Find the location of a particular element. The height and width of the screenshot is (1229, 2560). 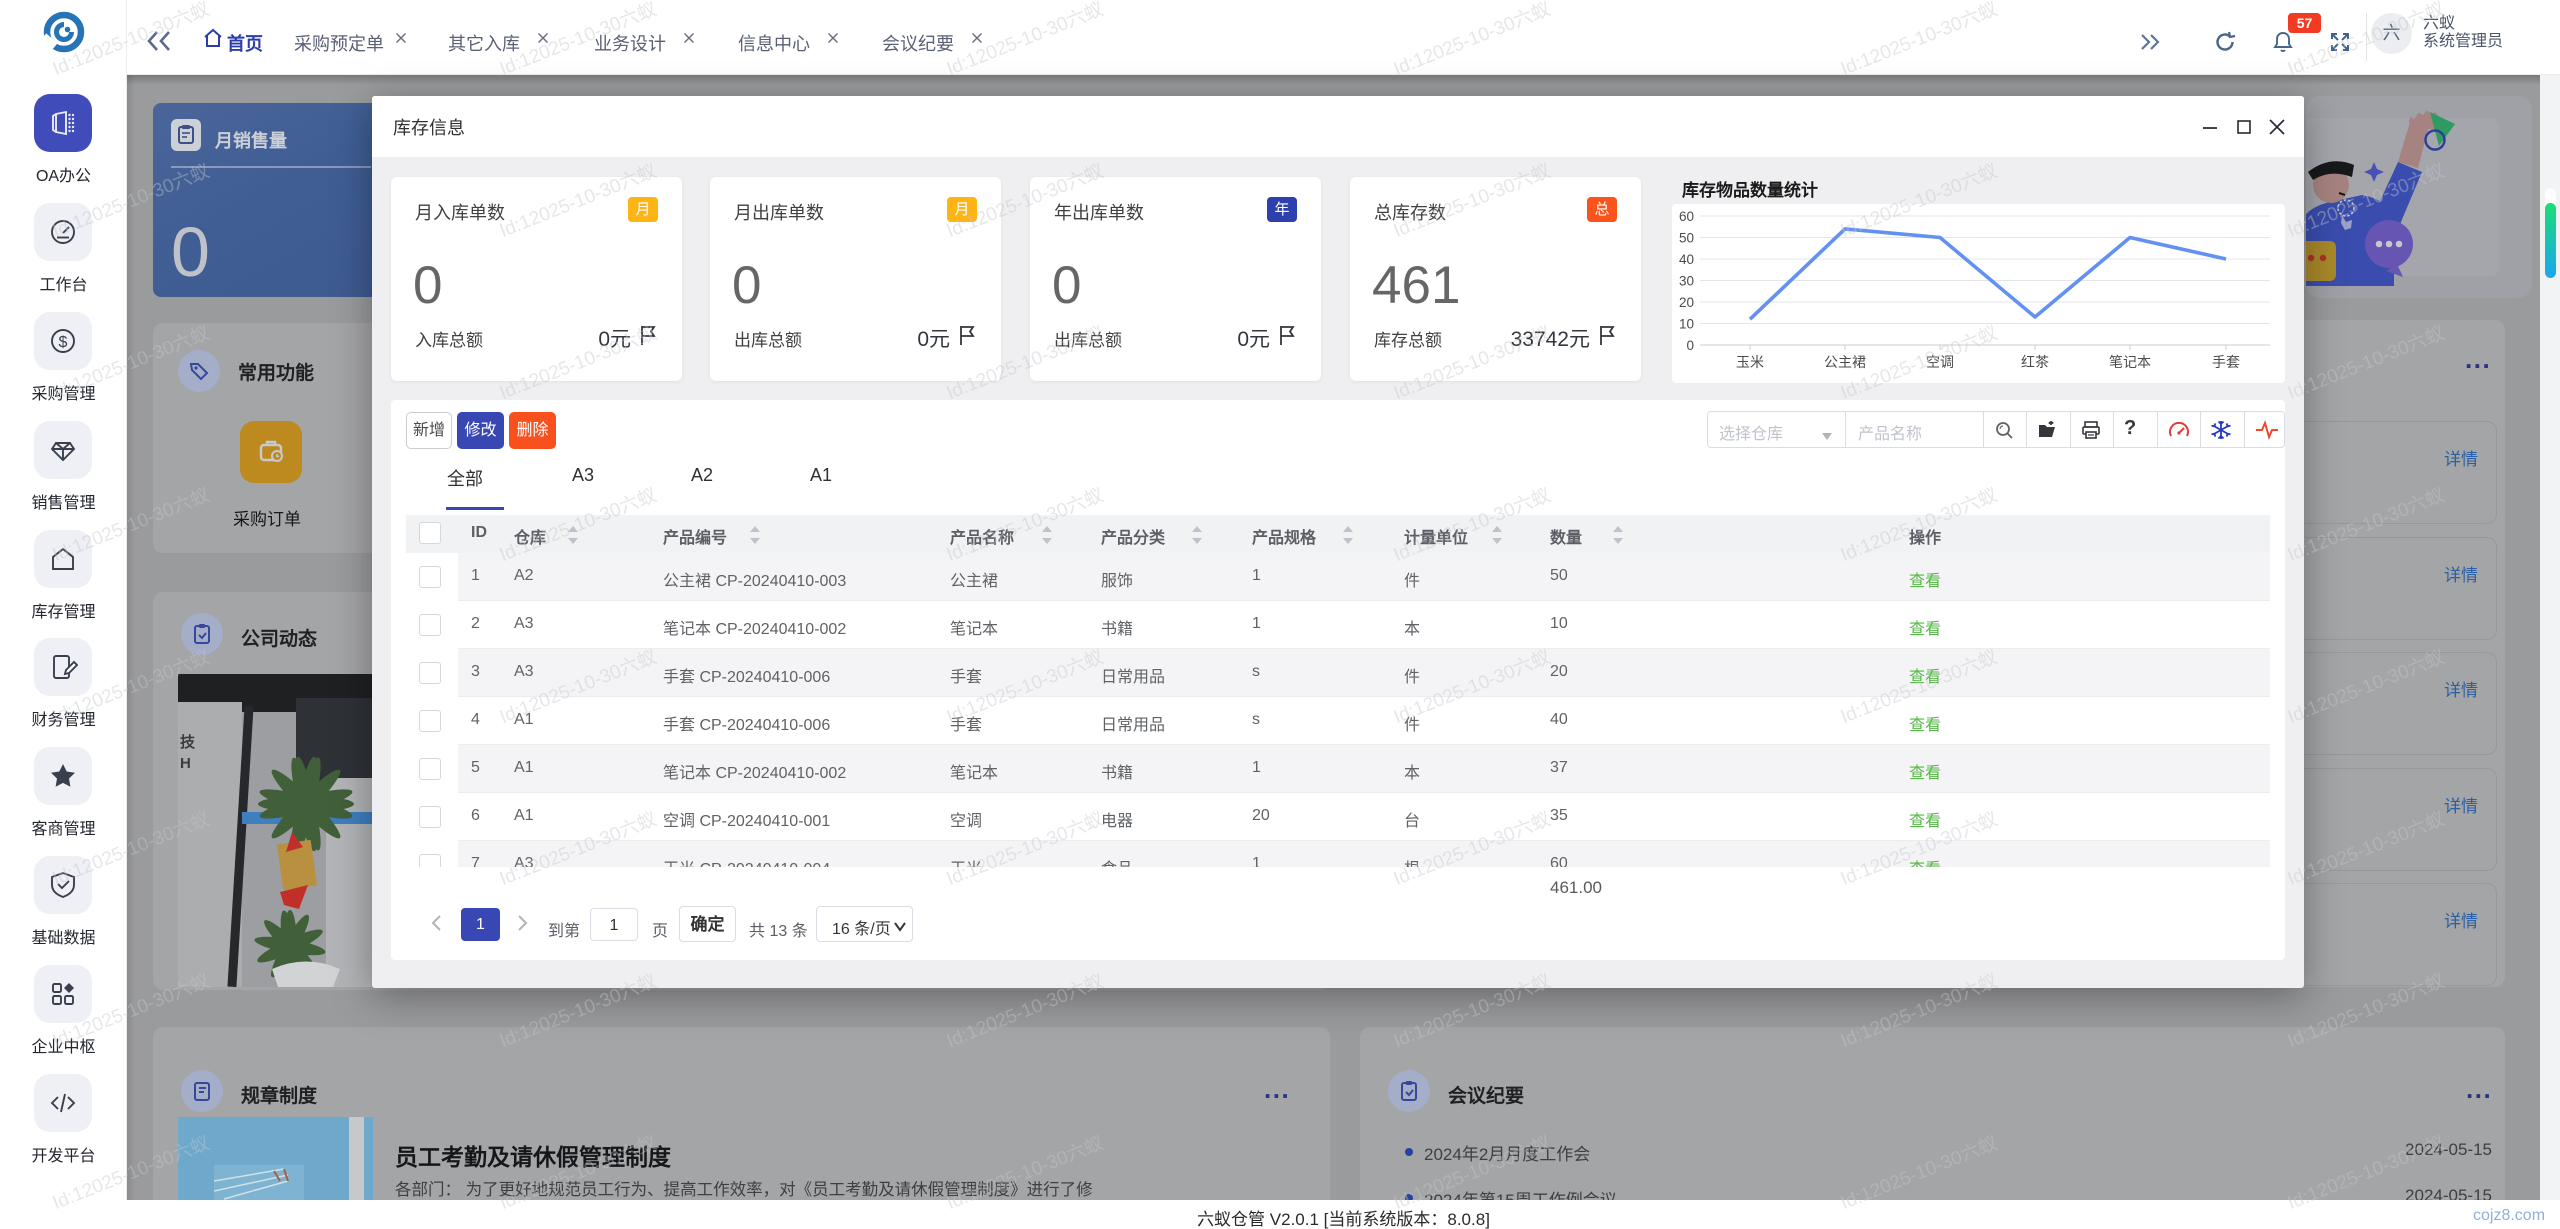

svg-text: 红茶 is located at coordinates (2035, 362).